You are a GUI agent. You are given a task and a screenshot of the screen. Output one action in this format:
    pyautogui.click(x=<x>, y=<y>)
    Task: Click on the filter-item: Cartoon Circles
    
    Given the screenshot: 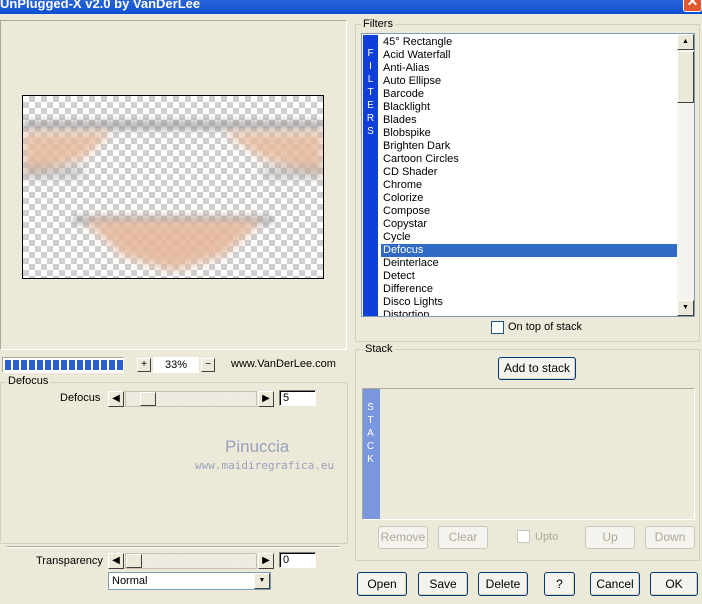 What is the action you would take?
    pyautogui.click(x=529, y=159)
    